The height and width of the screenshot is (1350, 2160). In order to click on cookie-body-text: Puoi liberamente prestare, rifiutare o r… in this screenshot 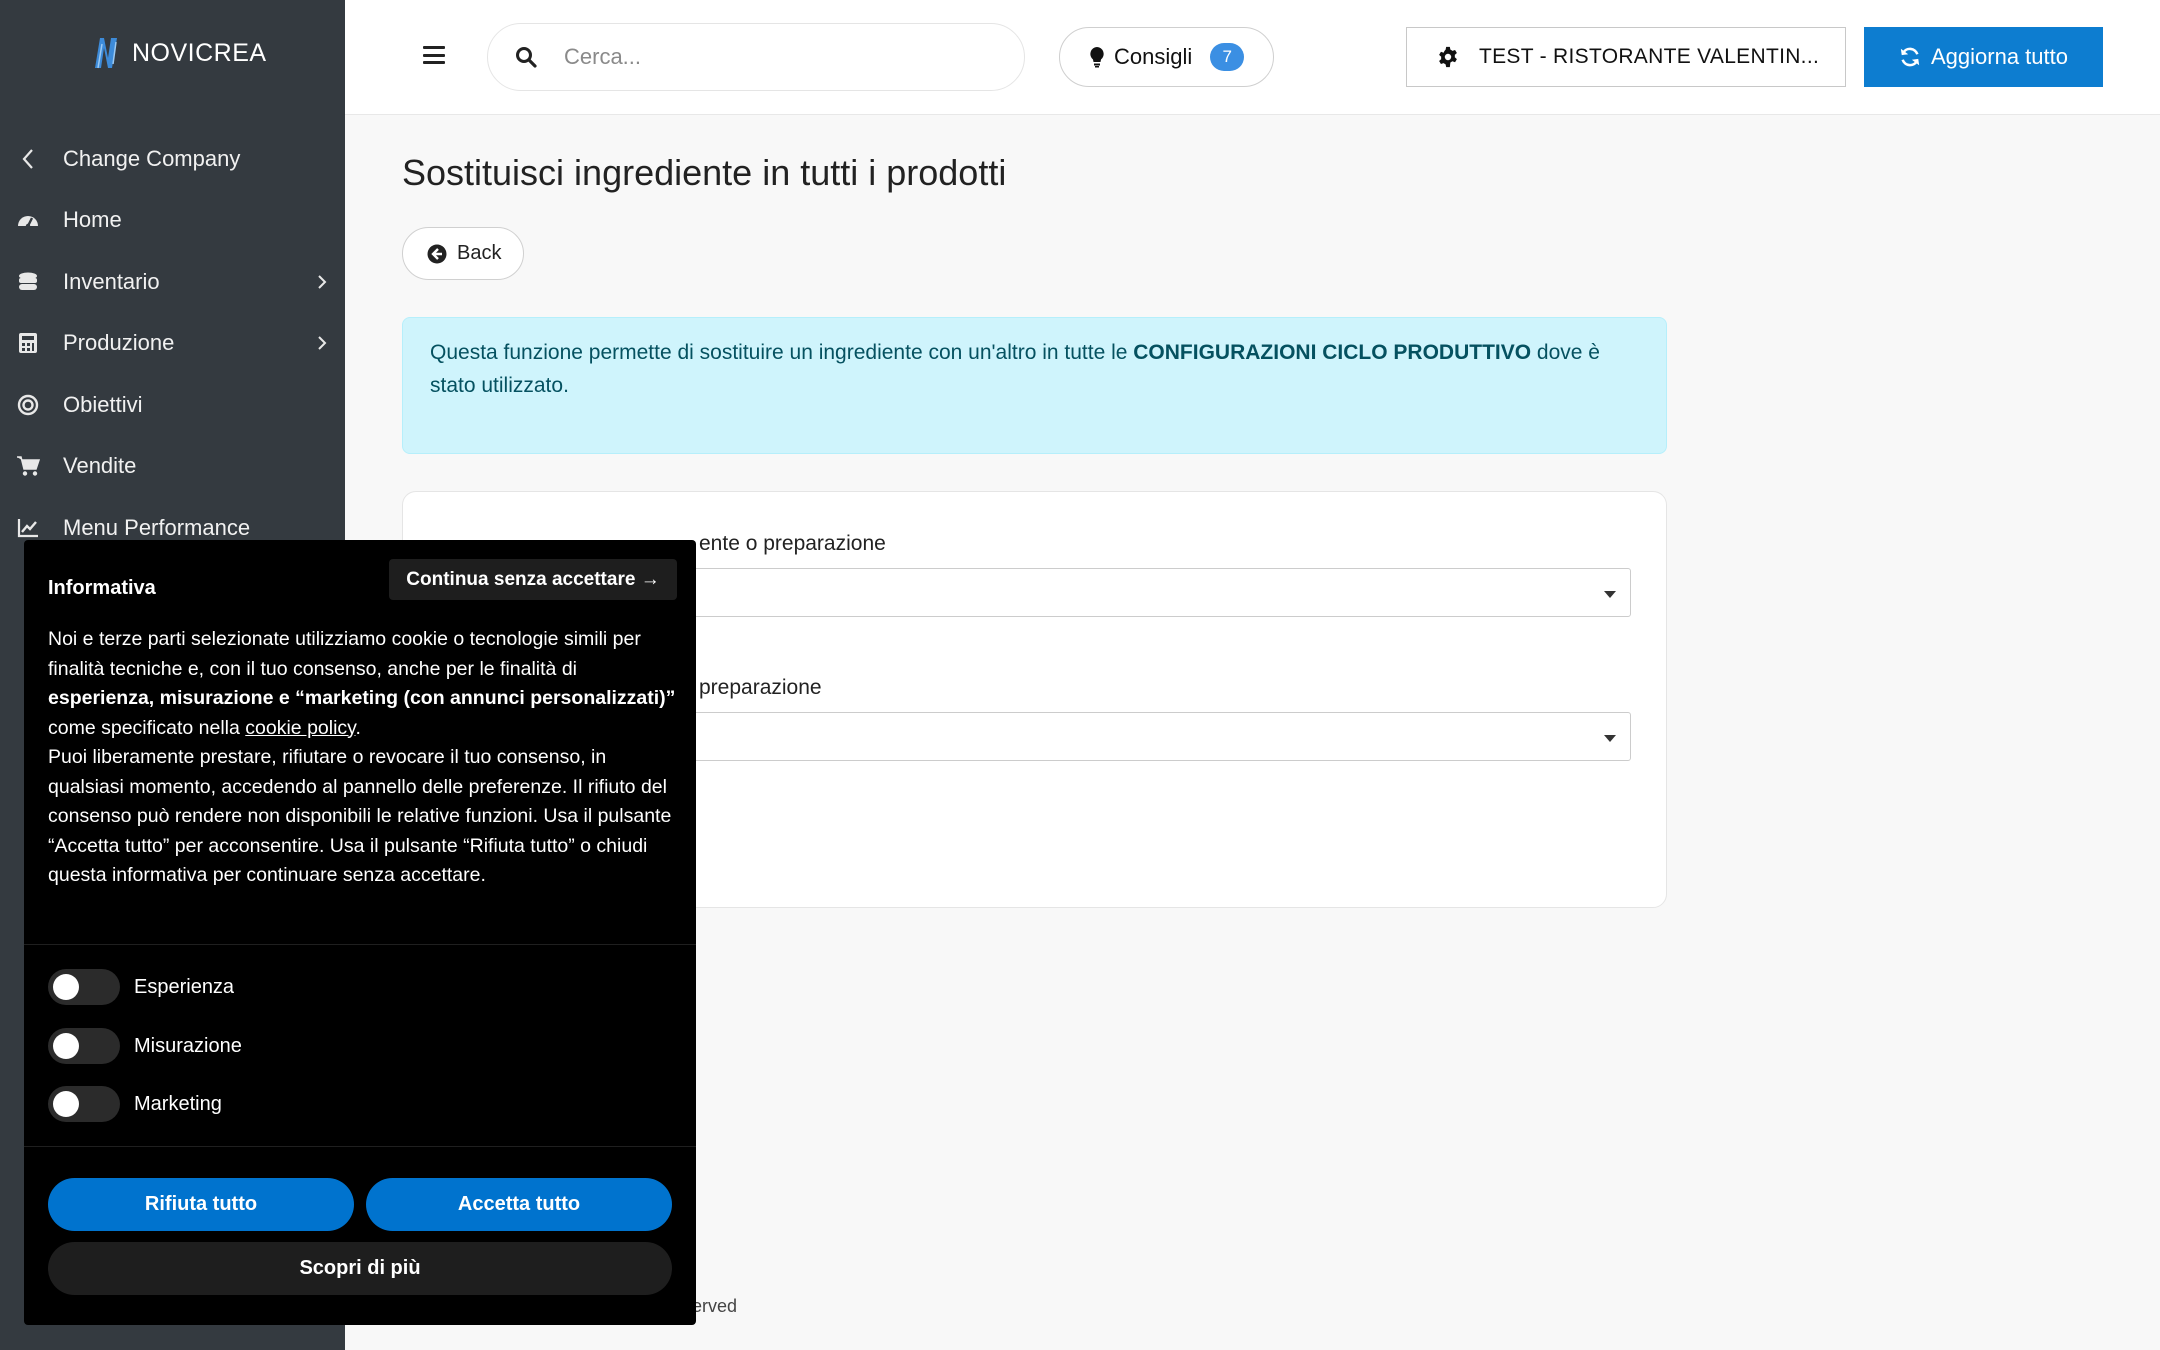, I will do `click(360, 816)`.